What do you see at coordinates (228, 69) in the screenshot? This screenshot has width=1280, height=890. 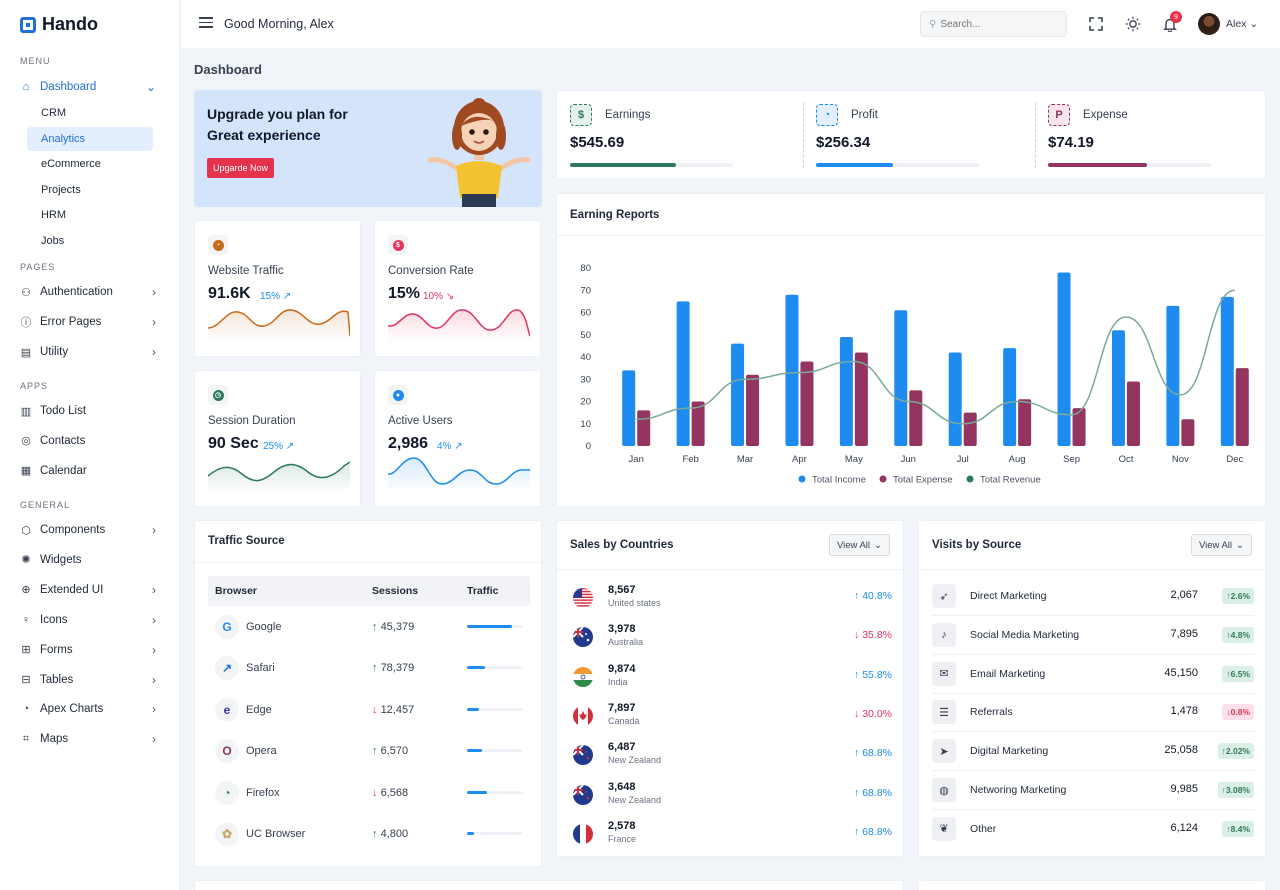 I see `page-title: Dashboard` at bounding box center [228, 69].